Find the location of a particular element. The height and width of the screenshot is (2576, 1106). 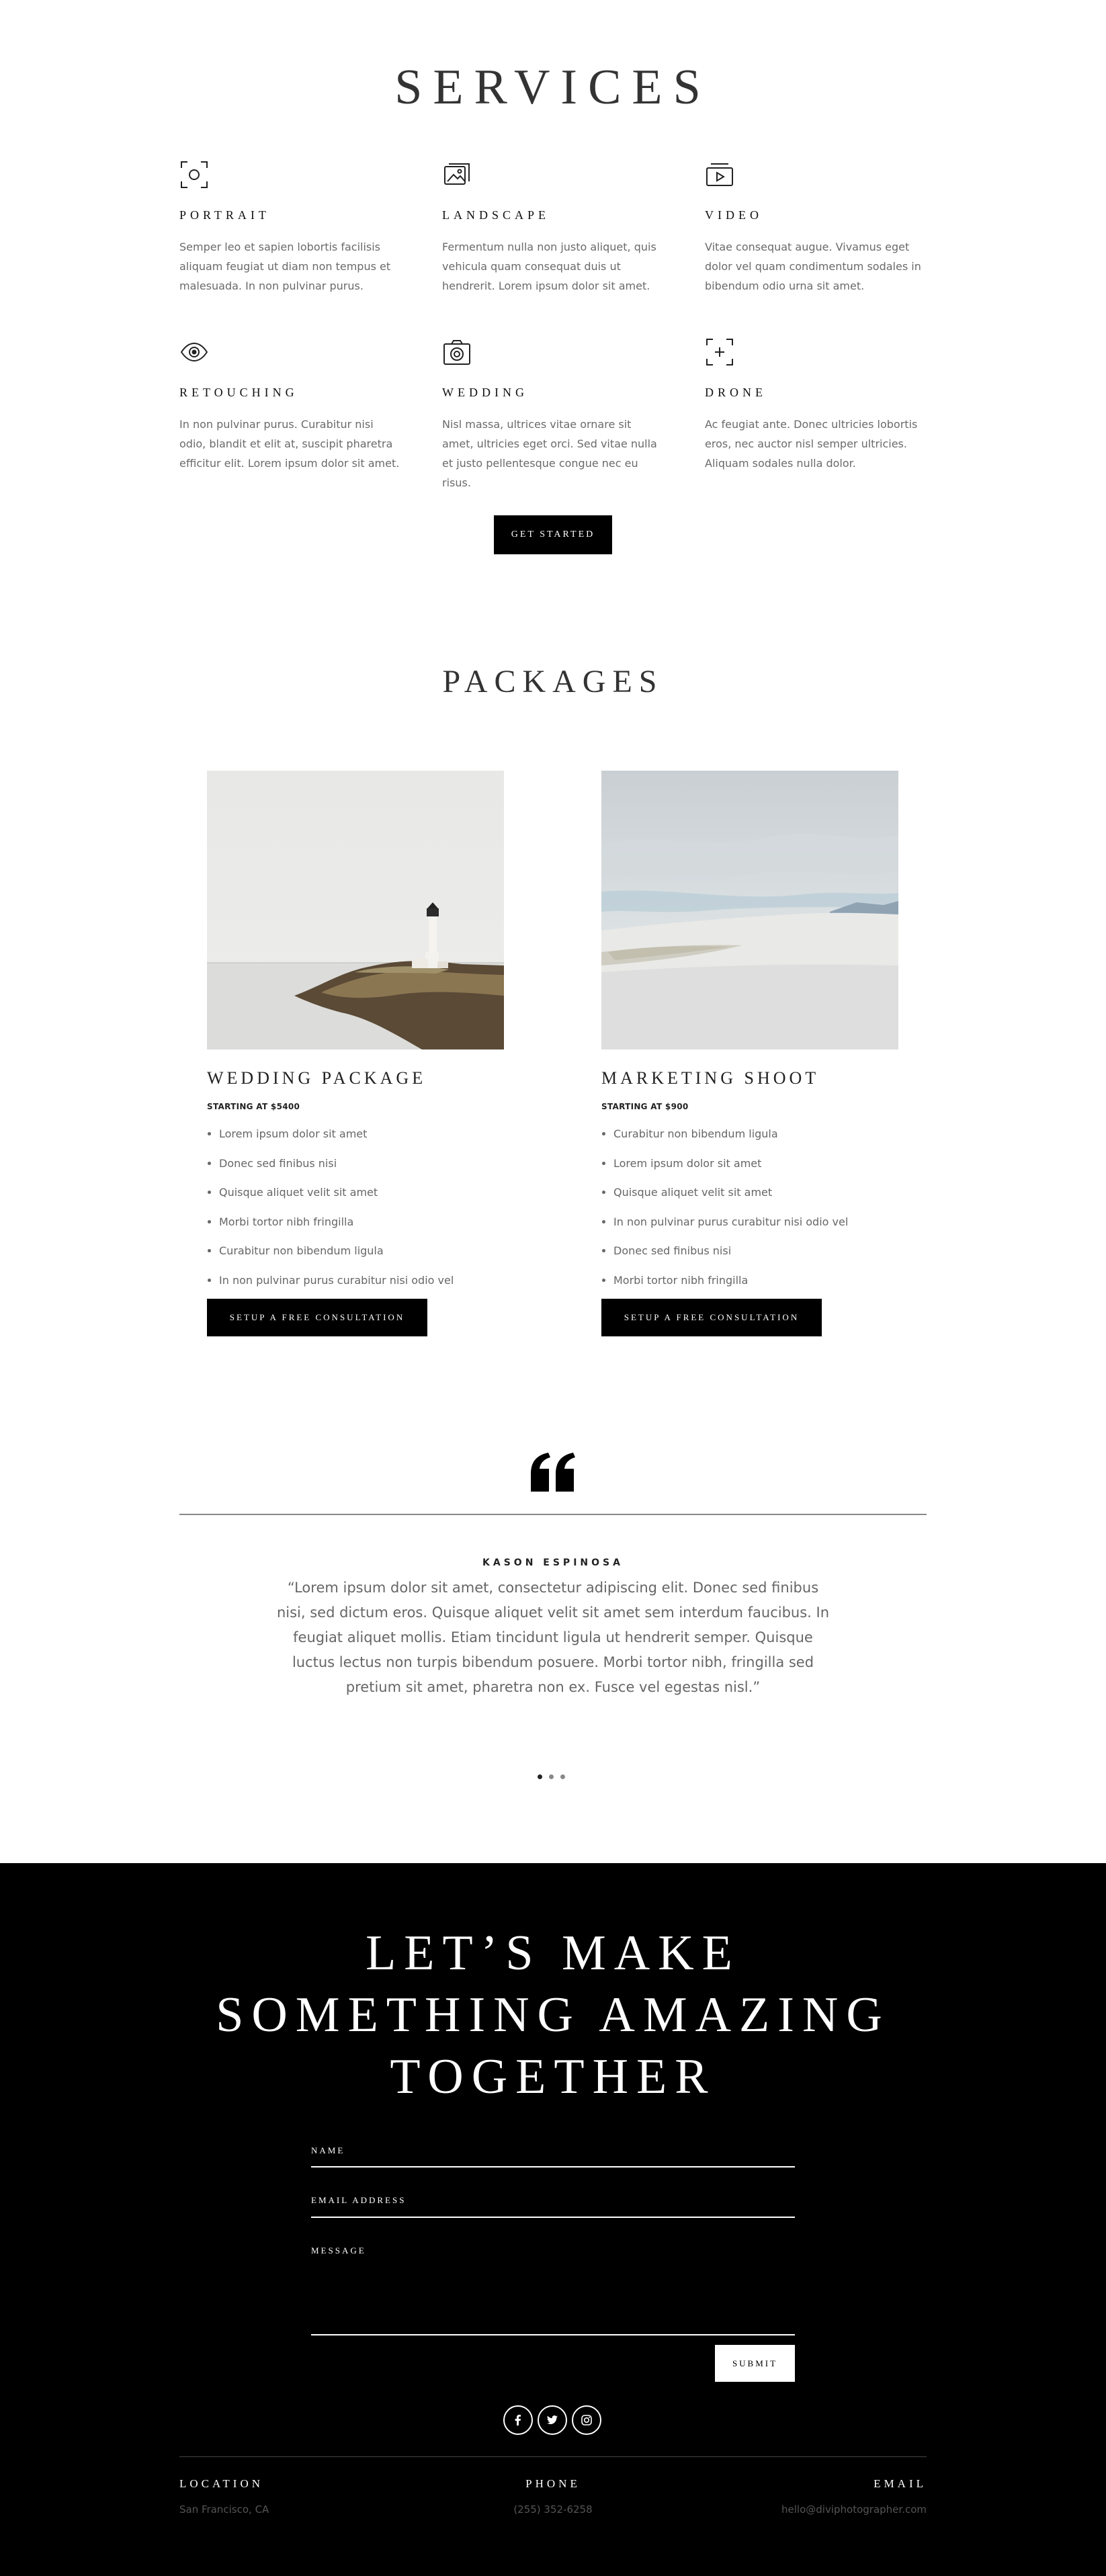

slider-dots is located at coordinates (551, 1776).